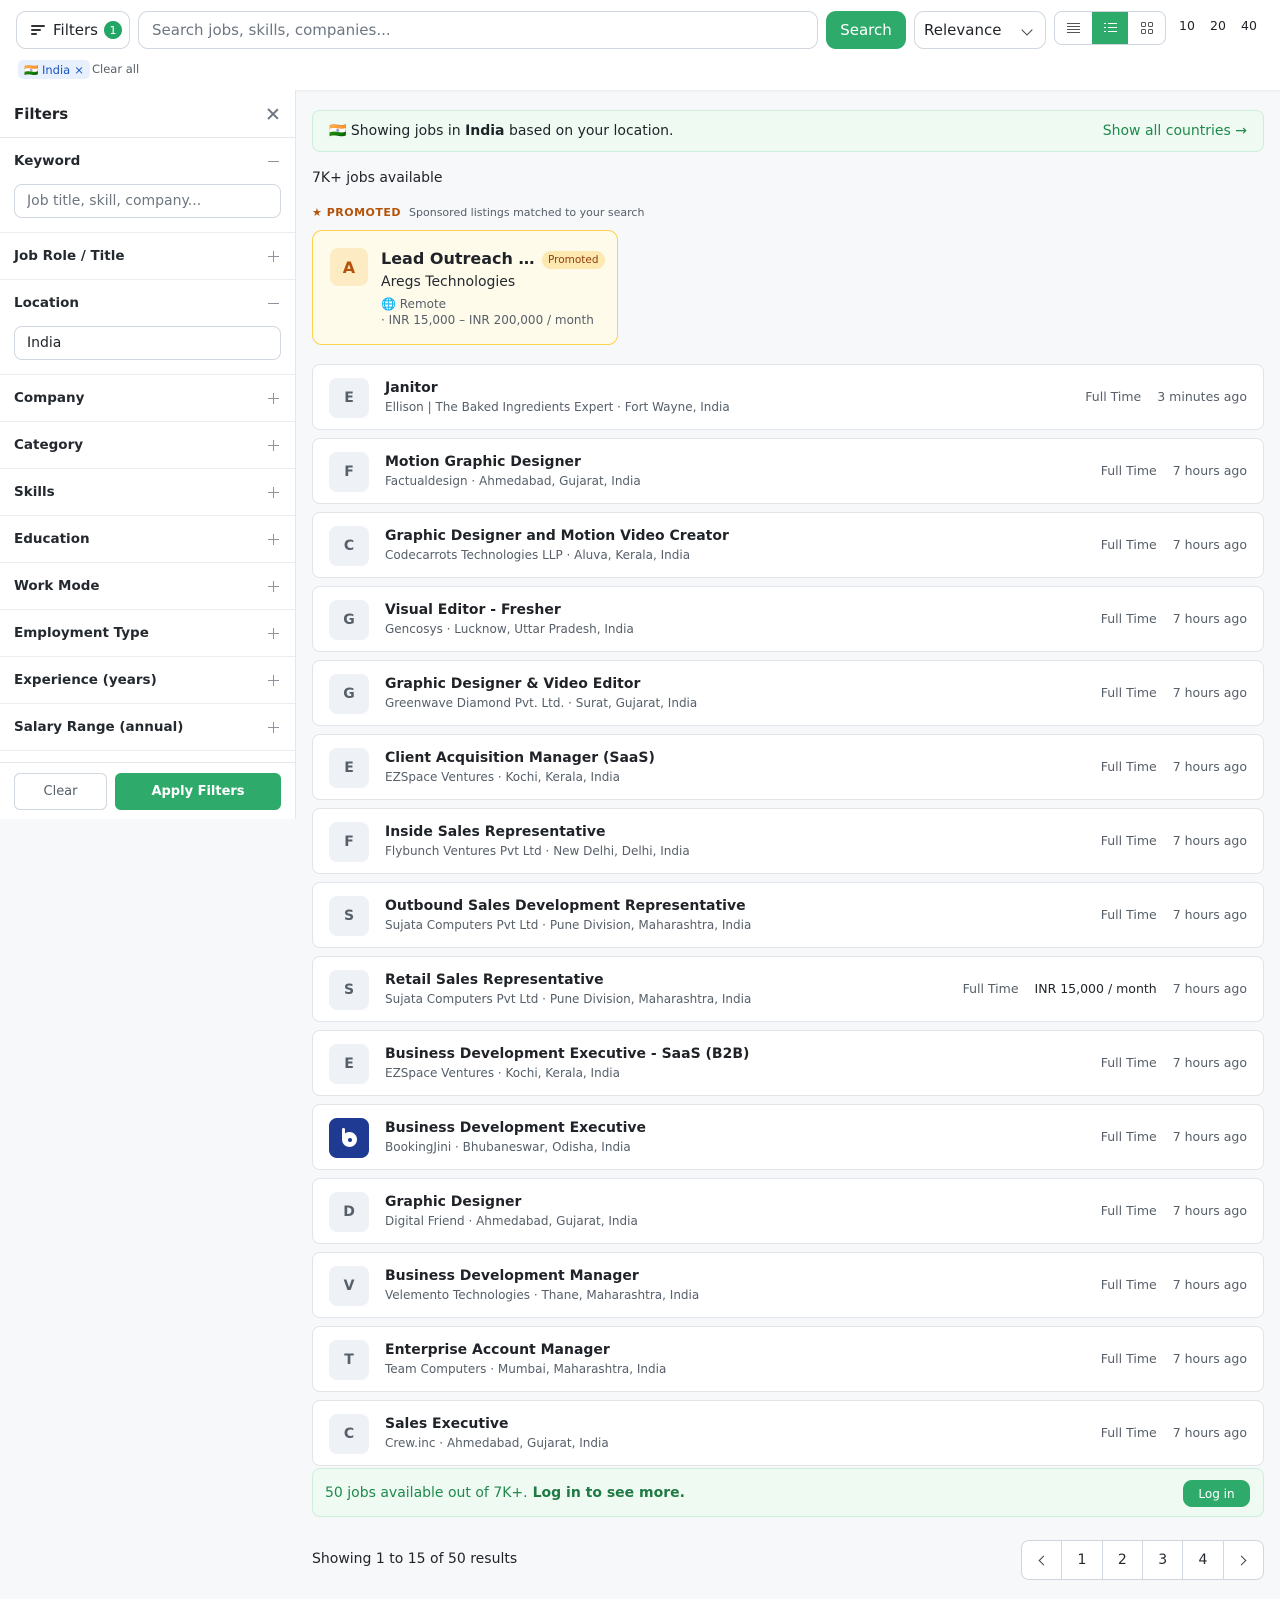  What do you see at coordinates (1042, 1560) in the screenshot?
I see `prev-page-button` at bounding box center [1042, 1560].